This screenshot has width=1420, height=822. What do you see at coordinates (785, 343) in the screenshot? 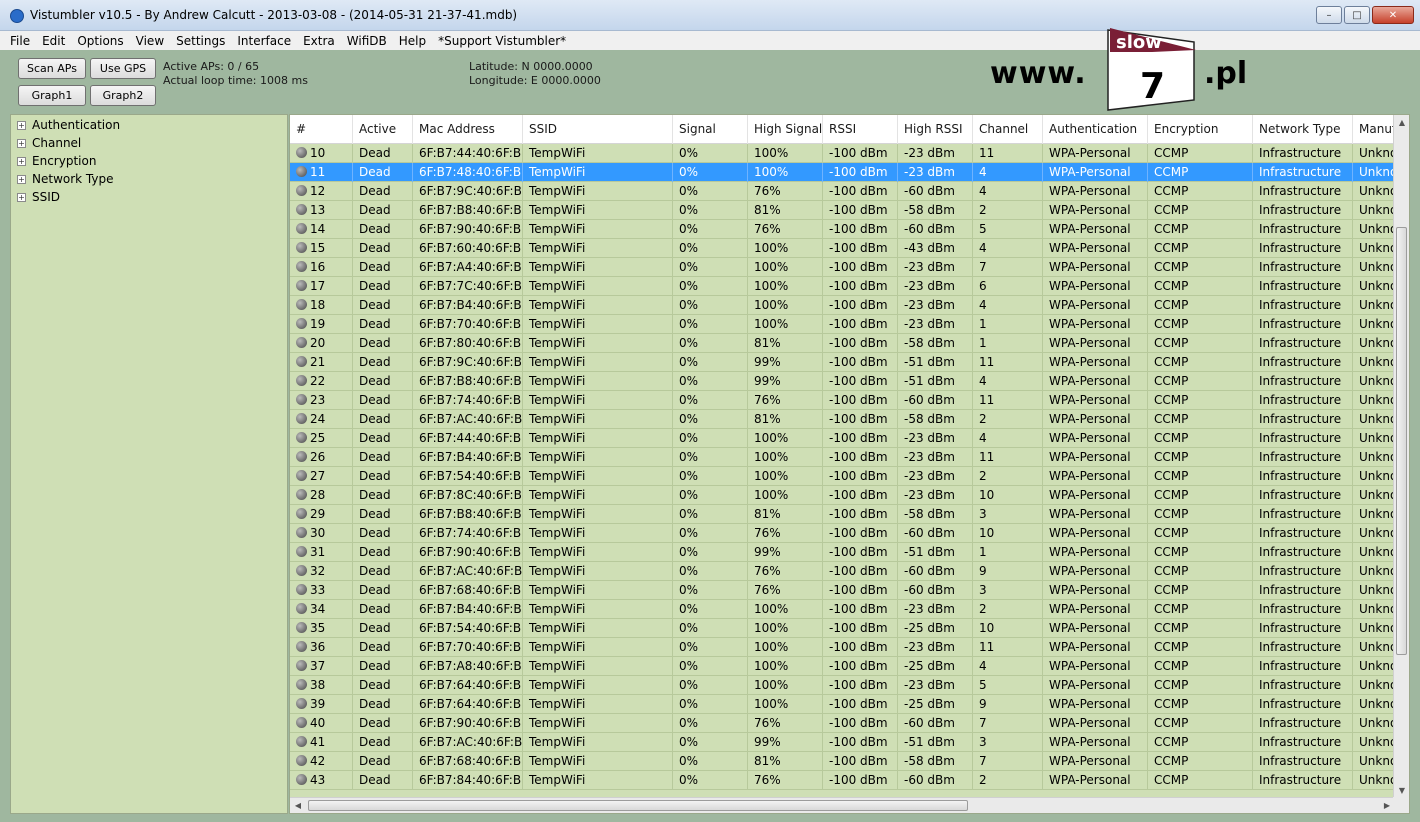
I see `table-cell: 81%` at bounding box center [785, 343].